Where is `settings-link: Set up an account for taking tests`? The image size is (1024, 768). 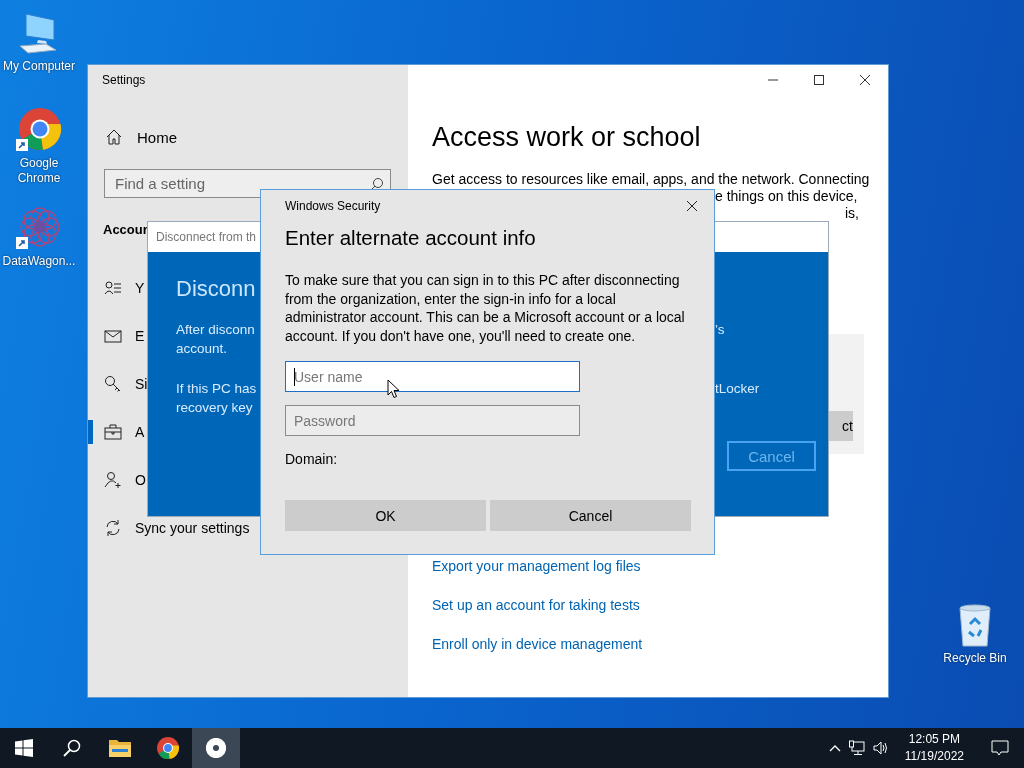 settings-link: Set up an account for taking tests is located at coordinates (536, 605).